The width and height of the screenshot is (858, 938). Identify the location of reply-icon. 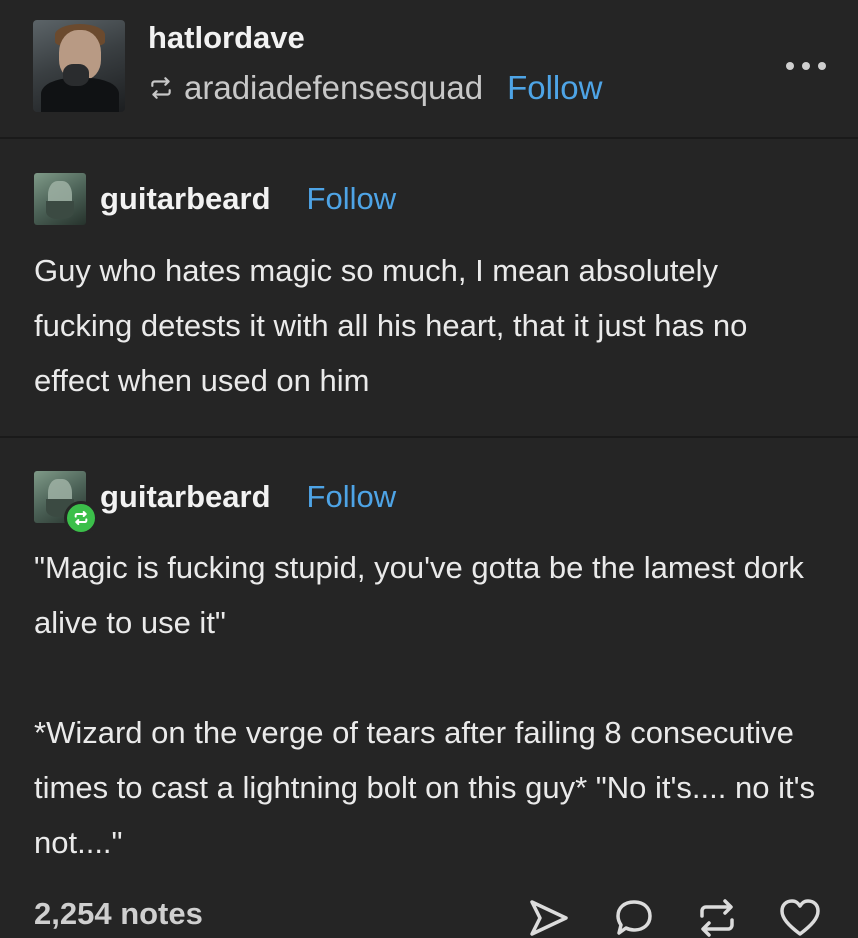
(634, 918).